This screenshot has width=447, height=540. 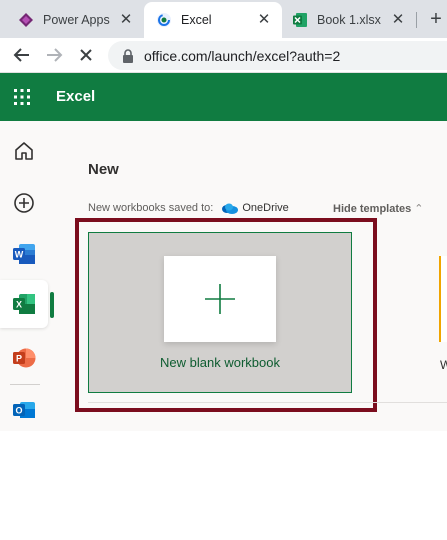 What do you see at coordinates (300, 20) in the screenshot?
I see `excel-file-icon` at bounding box center [300, 20].